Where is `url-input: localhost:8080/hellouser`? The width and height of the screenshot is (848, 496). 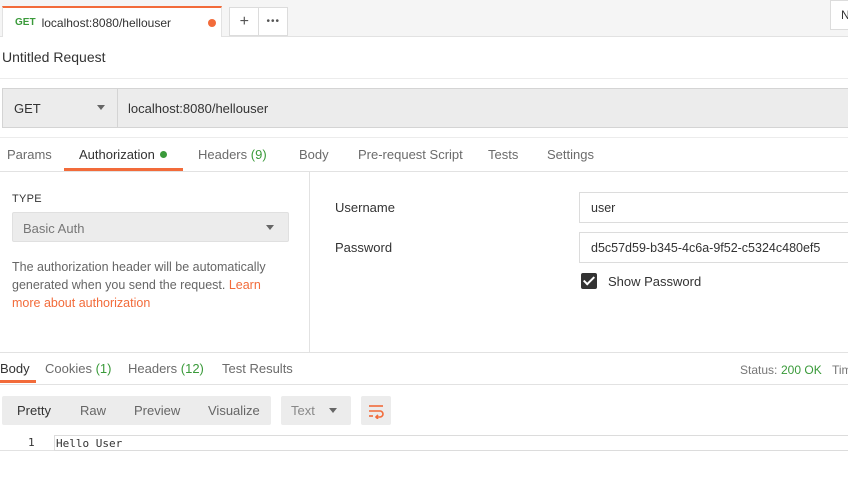 url-input: localhost:8080/hellouser is located at coordinates (482, 108).